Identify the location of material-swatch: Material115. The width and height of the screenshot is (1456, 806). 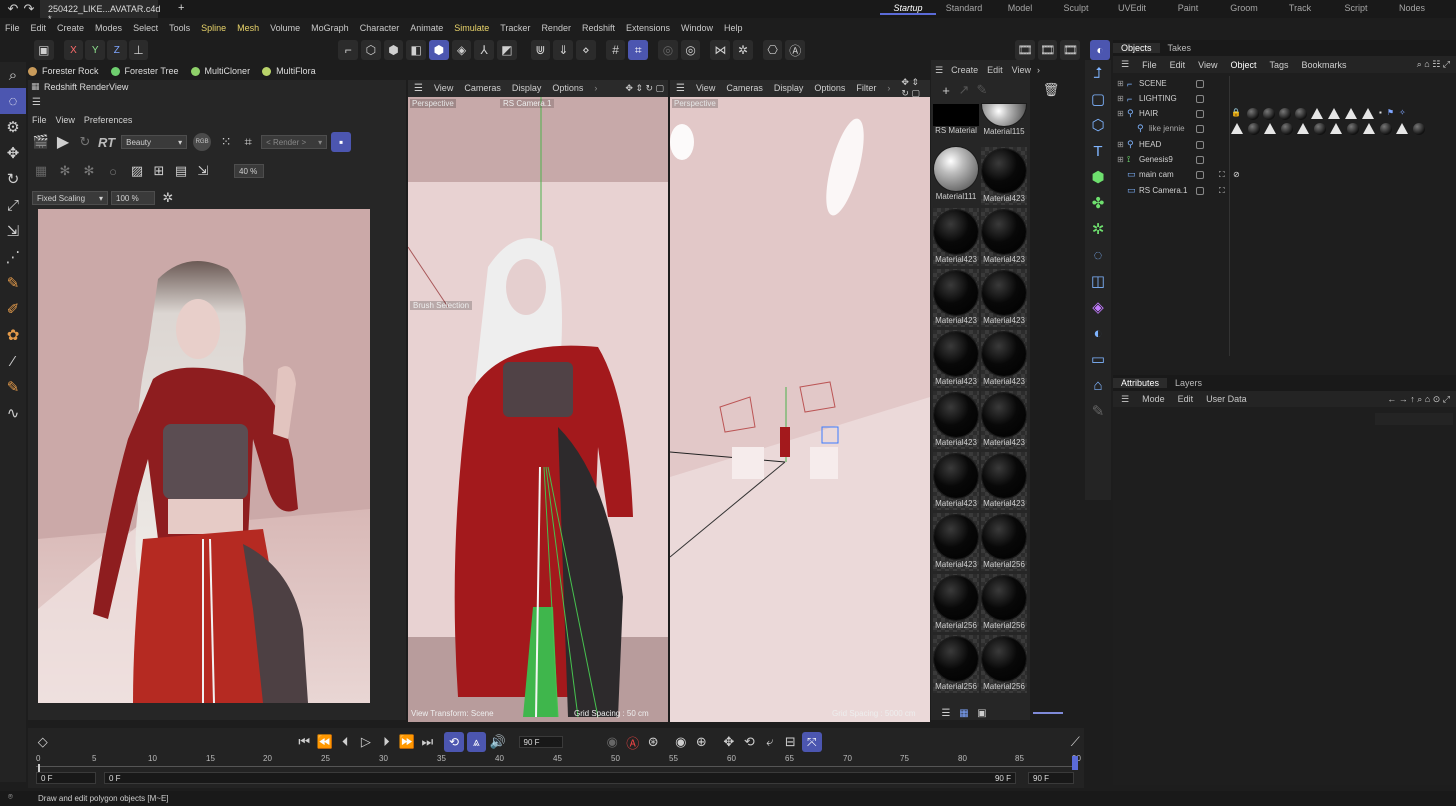
(1004, 120).